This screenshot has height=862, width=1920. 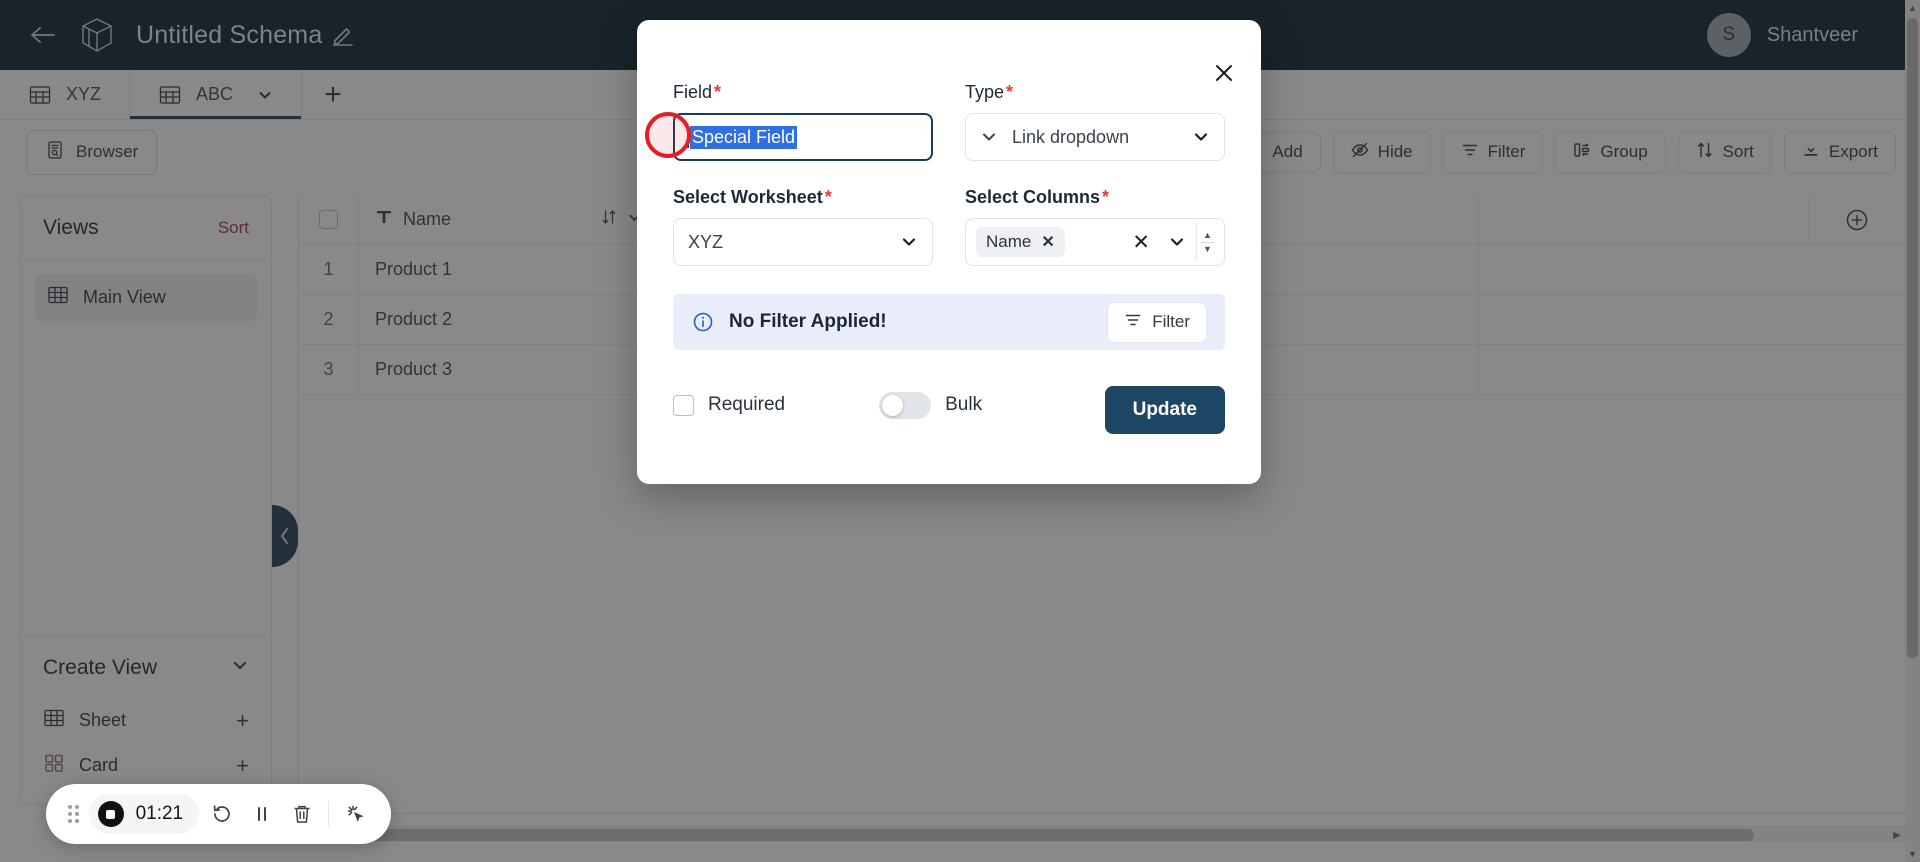 I want to click on type-label-text: Type, so click(x=985, y=92).